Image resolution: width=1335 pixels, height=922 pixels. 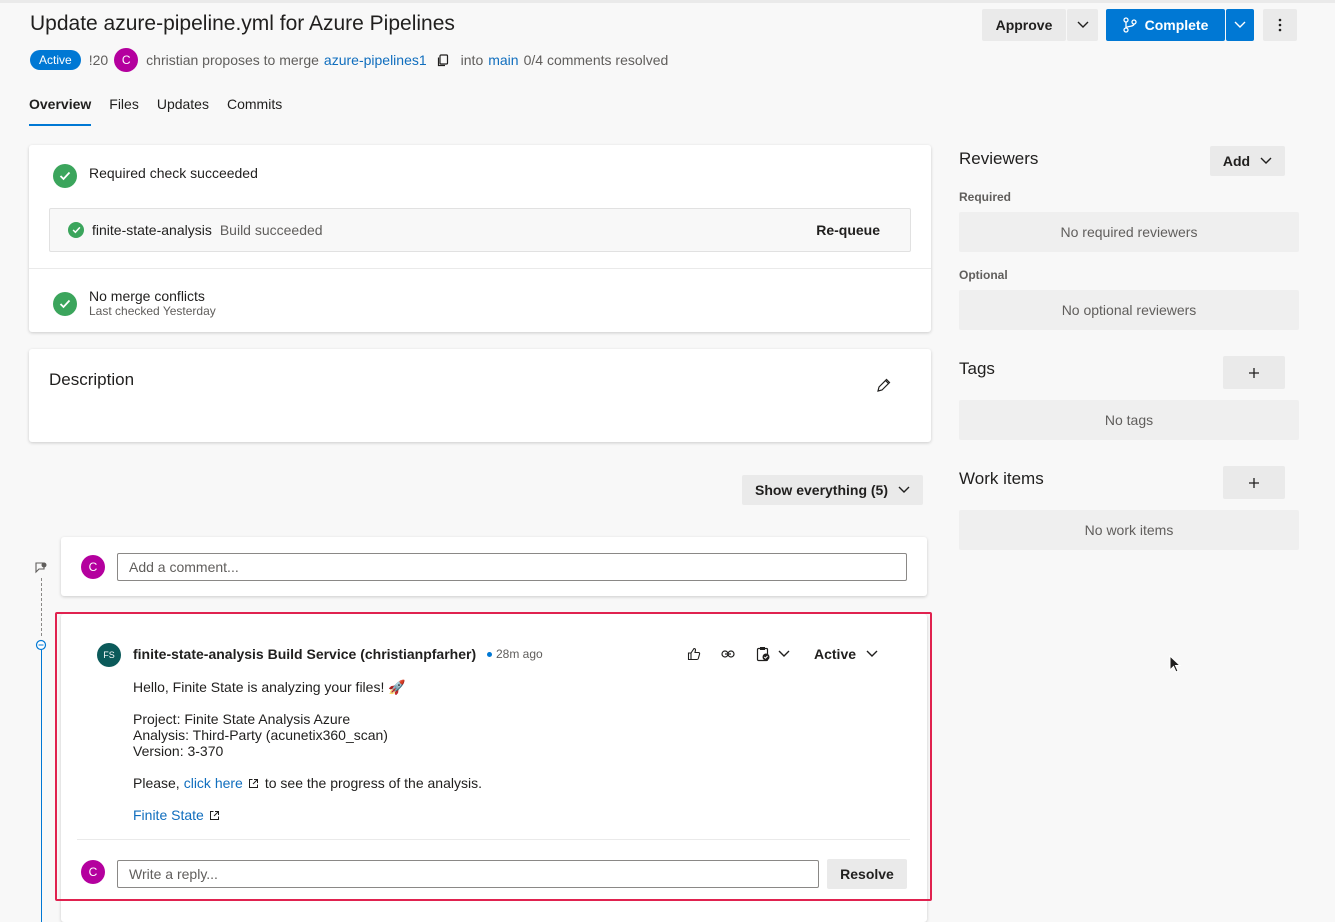 What do you see at coordinates (1129, 25) in the screenshot?
I see `branch-merge-icon` at bounding box center [1129, 25].